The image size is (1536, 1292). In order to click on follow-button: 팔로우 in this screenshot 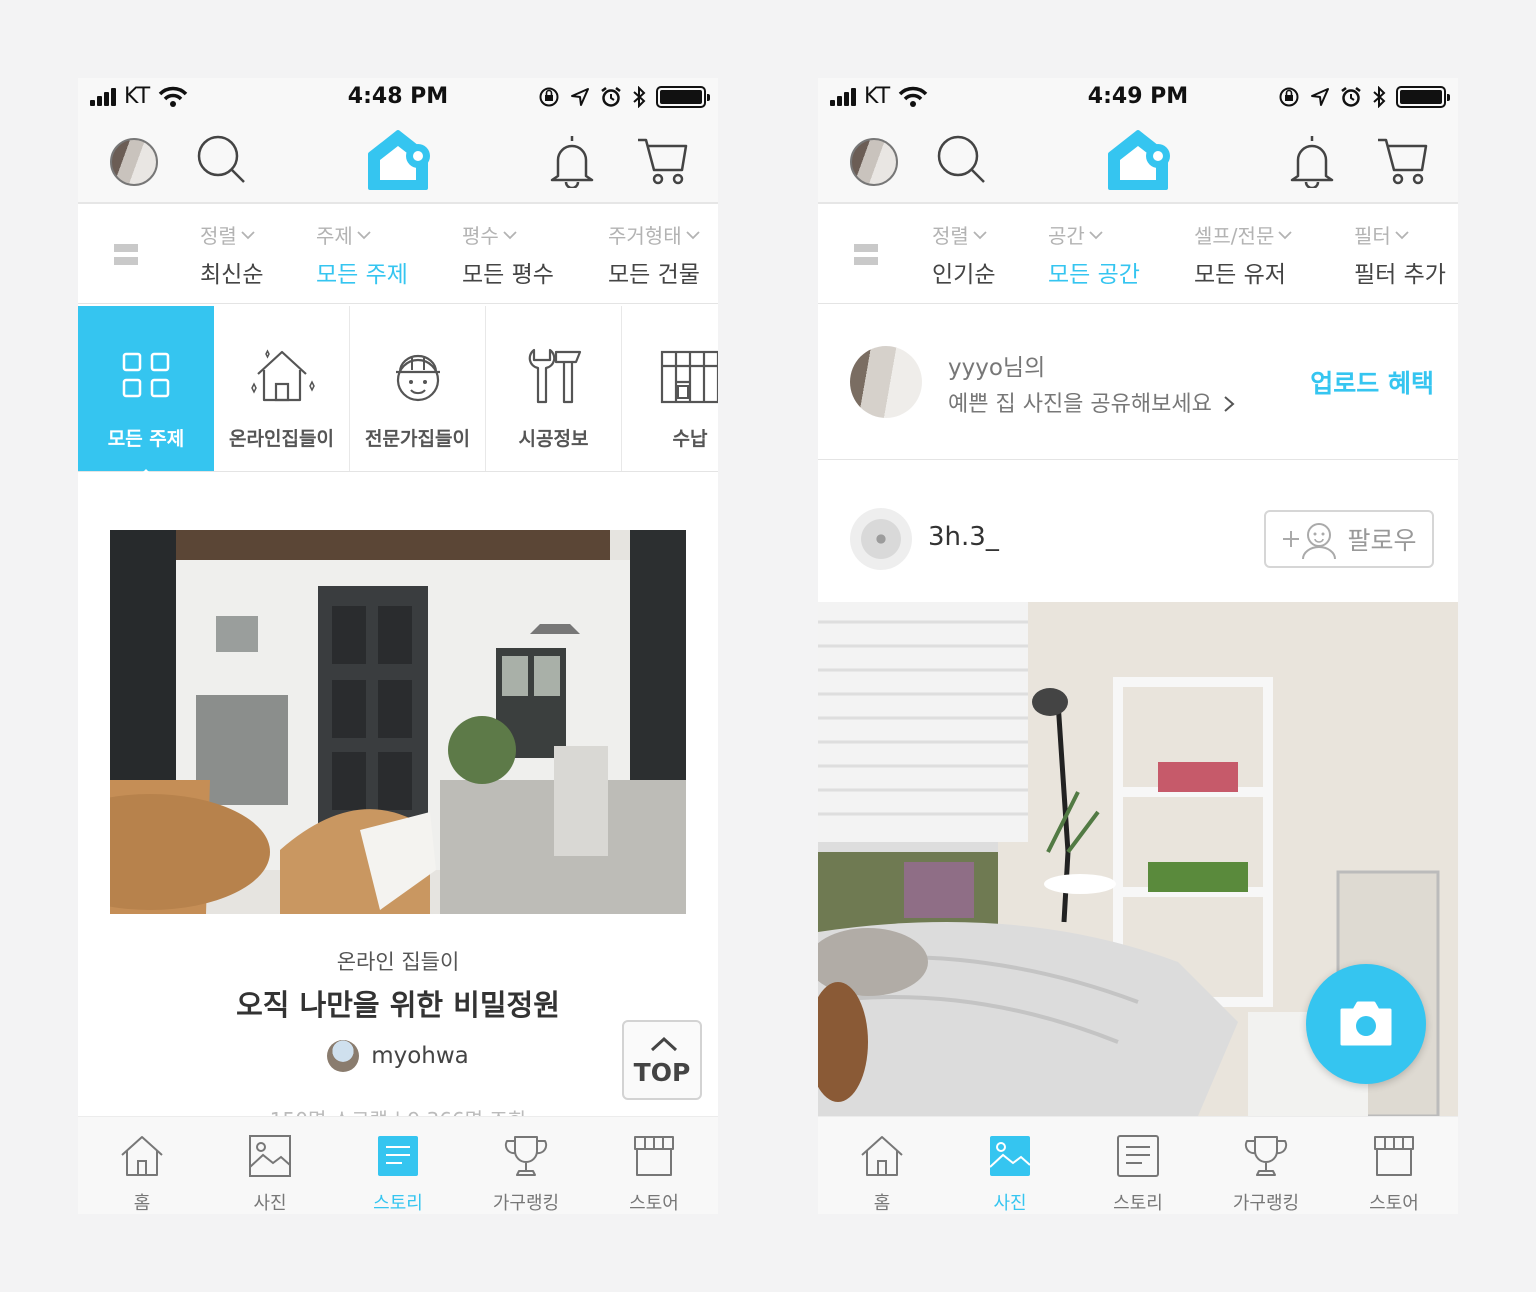, I will do `click(1349, 539)`.